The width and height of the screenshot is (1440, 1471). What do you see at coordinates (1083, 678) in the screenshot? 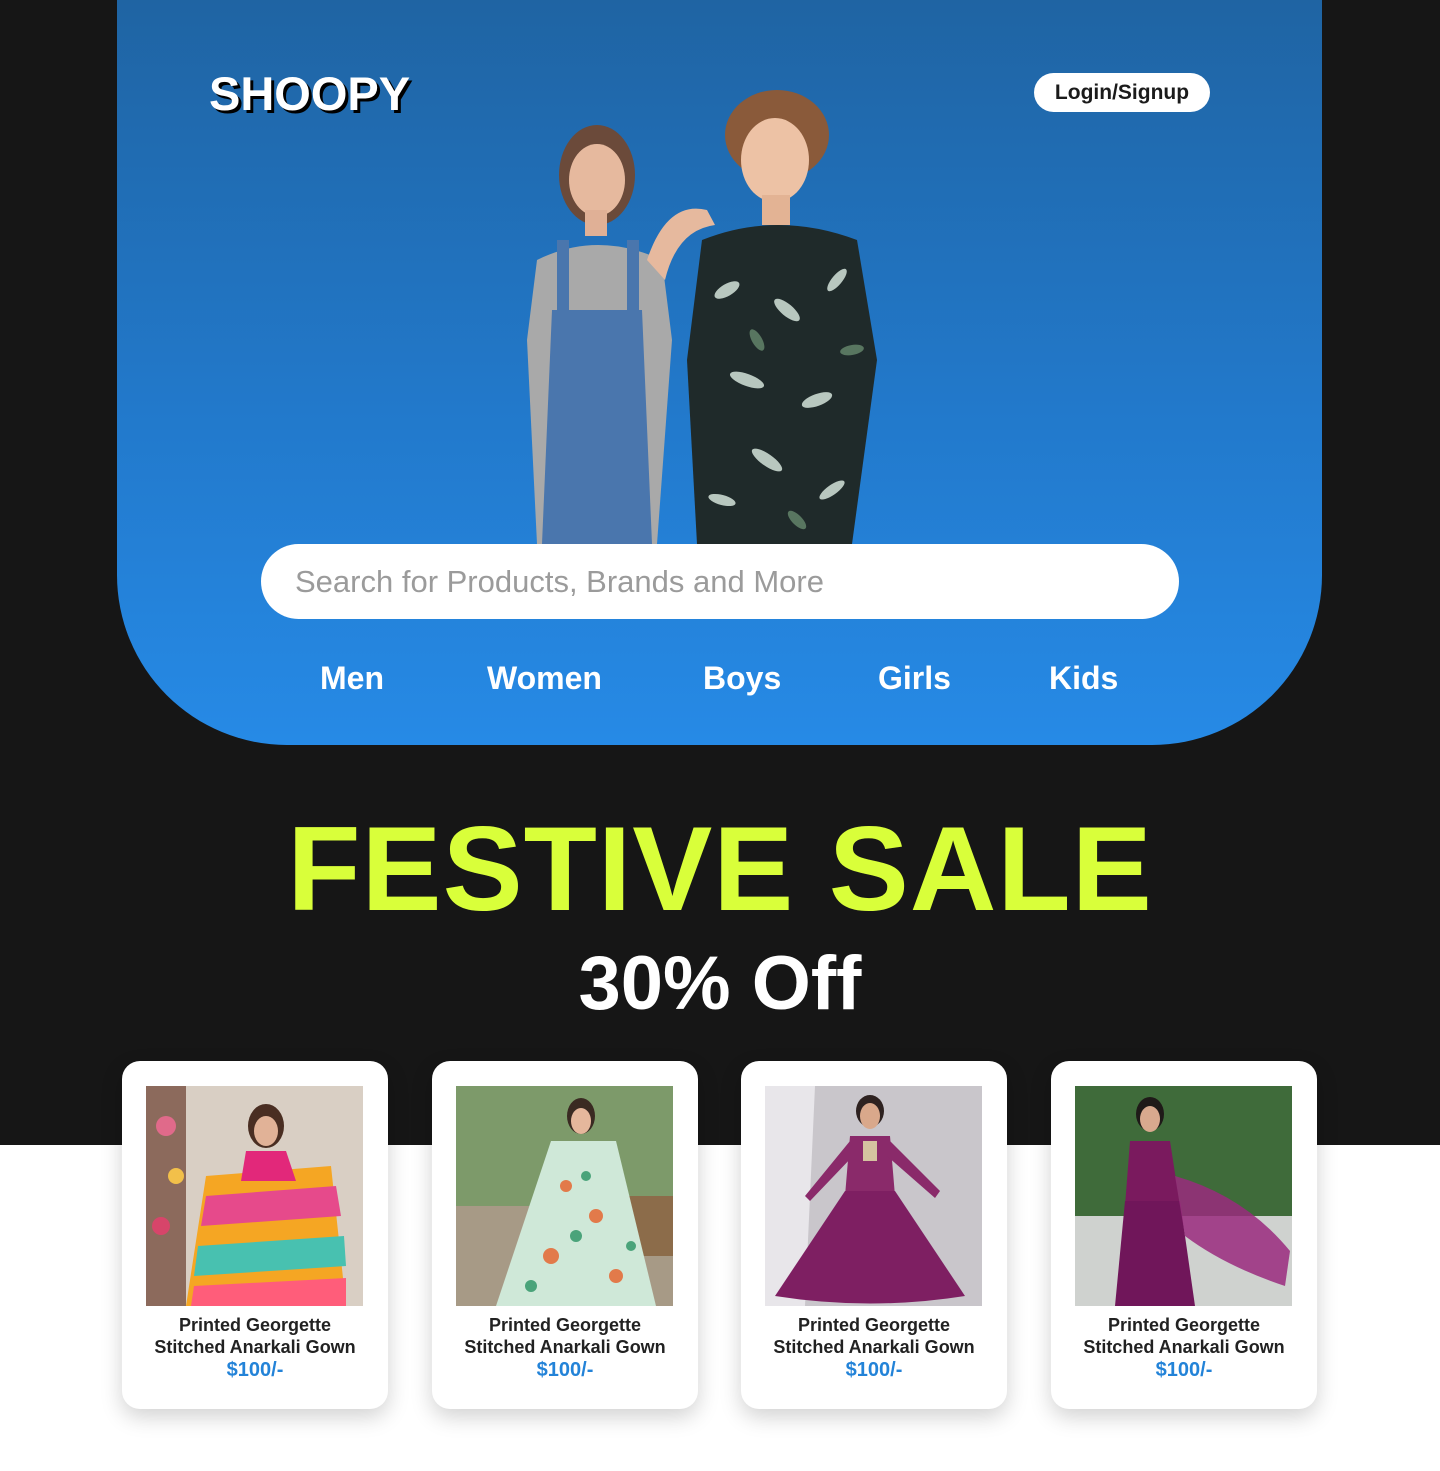
I see `nav-item-kids: Kids` at bounding box center [1083, 678].